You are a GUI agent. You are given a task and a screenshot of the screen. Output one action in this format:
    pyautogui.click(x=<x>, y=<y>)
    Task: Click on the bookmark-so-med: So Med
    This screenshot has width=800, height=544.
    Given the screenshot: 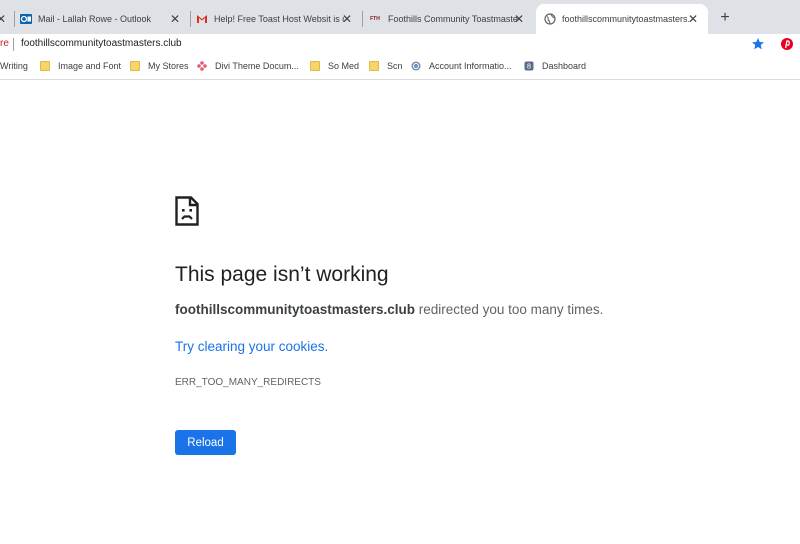 What is the action you would take?
    pyautogui.click(x=334, y=66)
    